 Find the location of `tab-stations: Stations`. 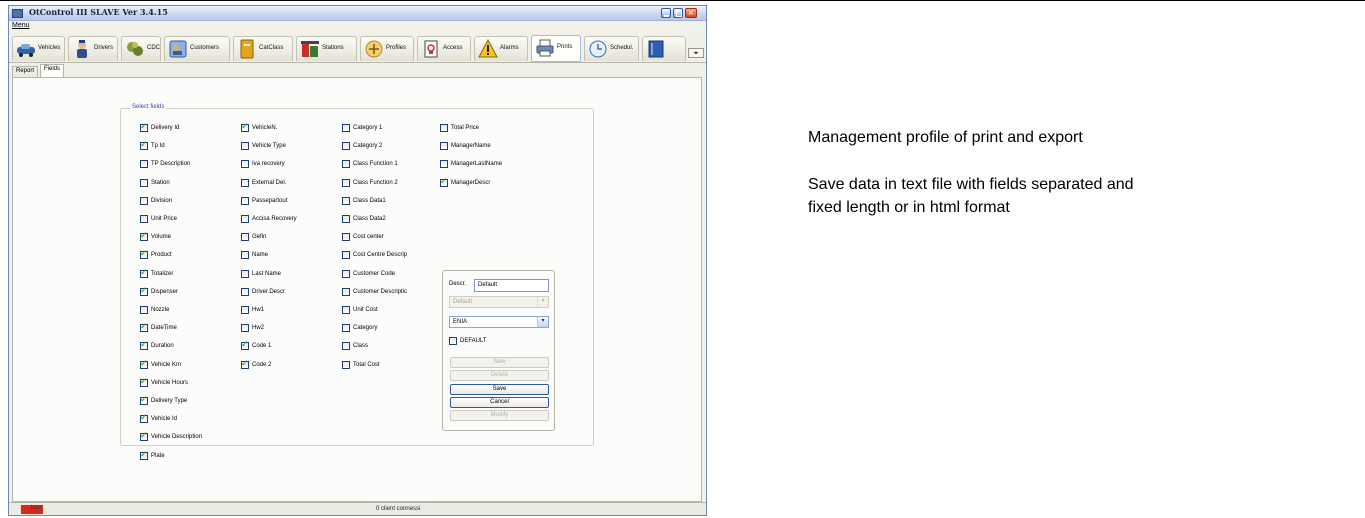

tab-stations: Stations is located at coordinates (326, 48).